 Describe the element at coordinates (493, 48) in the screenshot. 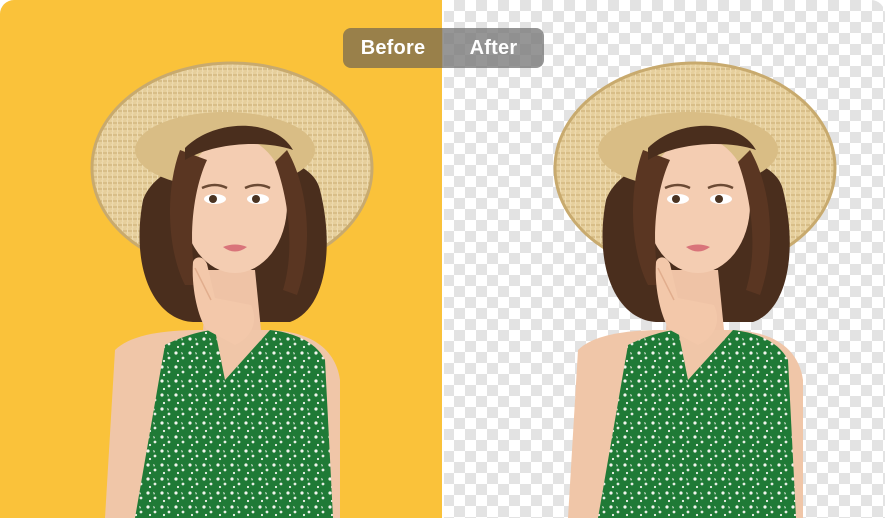

I see `after-button: After` at that location.